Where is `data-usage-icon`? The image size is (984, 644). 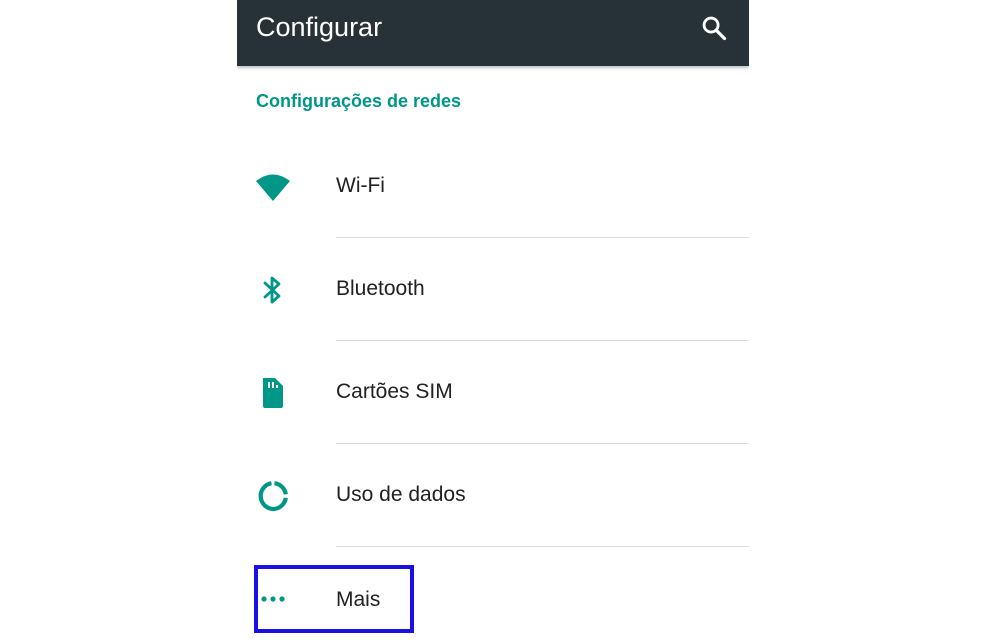
data-usage-icon is located at coordinates (273, 496).